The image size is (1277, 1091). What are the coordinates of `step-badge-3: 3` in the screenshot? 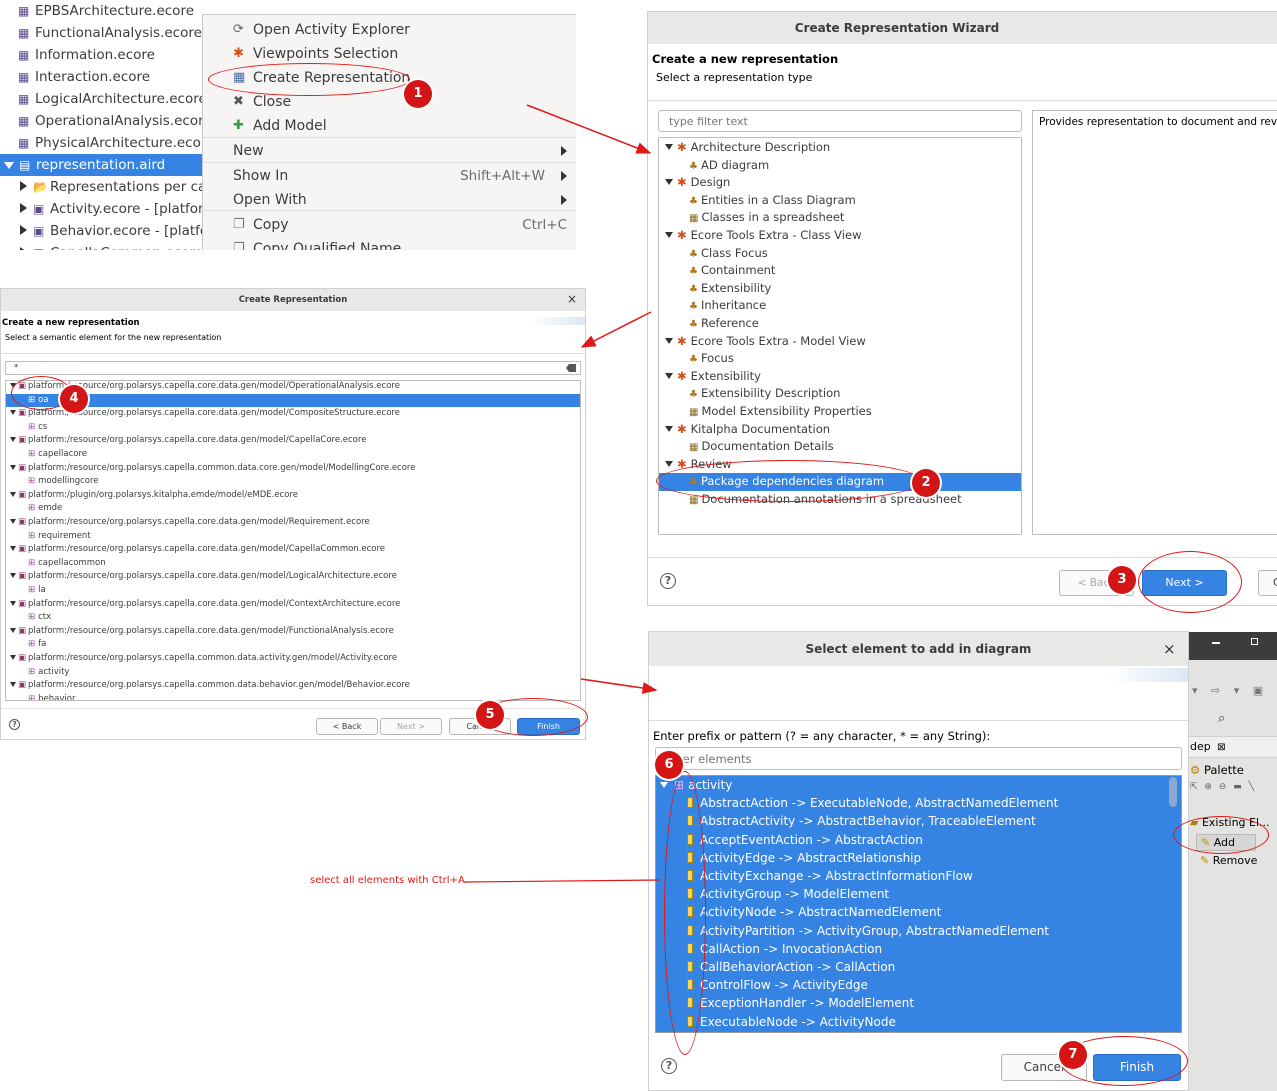 It's located at (1122, 580).